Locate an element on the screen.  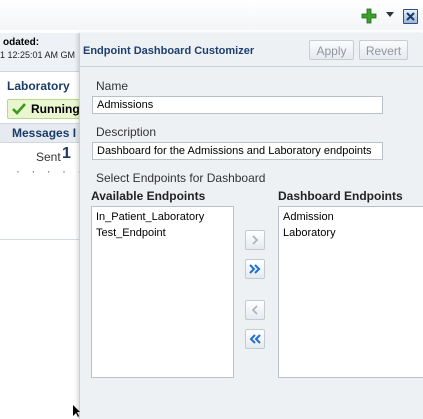
list-item: Test_Endpoint is located at coordinates (162, 233).